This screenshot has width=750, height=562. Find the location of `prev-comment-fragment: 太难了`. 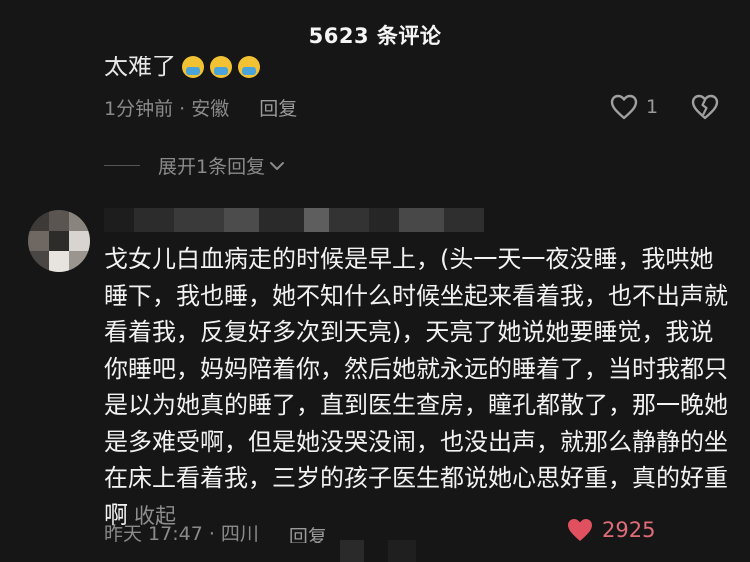

prev-comment-fragment: 太难了 is located at coordinates (140, 67).